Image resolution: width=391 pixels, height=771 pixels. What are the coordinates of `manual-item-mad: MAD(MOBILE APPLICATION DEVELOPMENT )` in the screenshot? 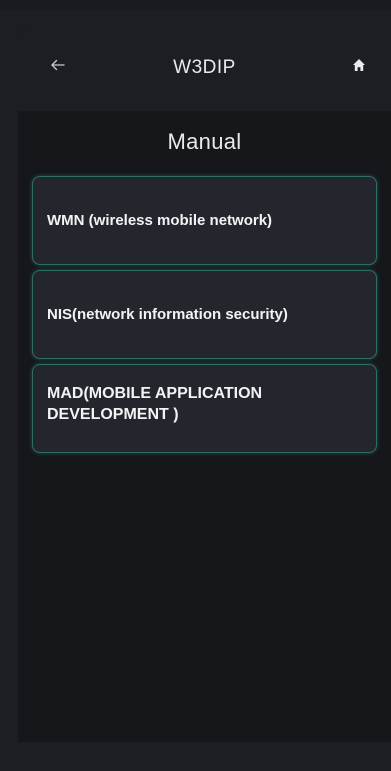 It's located at (204, 408).